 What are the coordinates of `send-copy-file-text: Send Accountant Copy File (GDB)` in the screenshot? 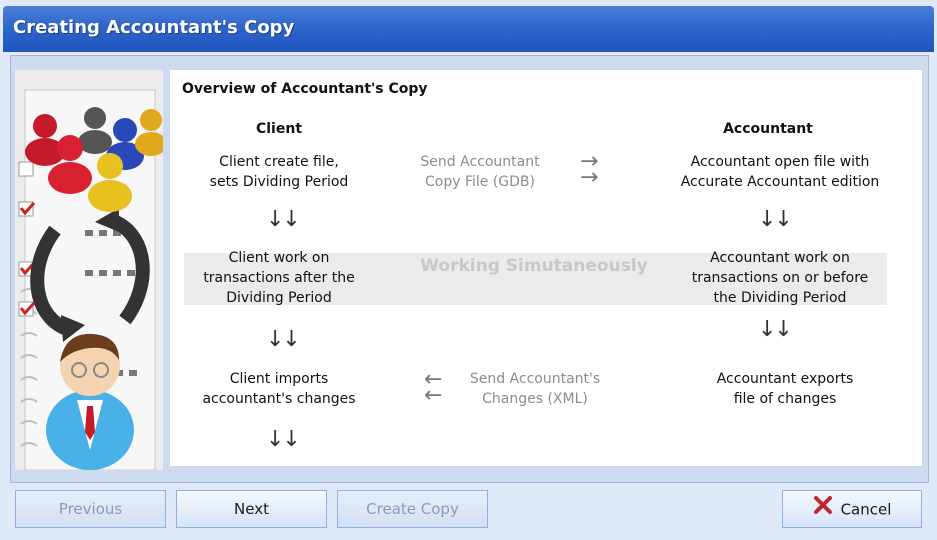 It's located at (480, 172).